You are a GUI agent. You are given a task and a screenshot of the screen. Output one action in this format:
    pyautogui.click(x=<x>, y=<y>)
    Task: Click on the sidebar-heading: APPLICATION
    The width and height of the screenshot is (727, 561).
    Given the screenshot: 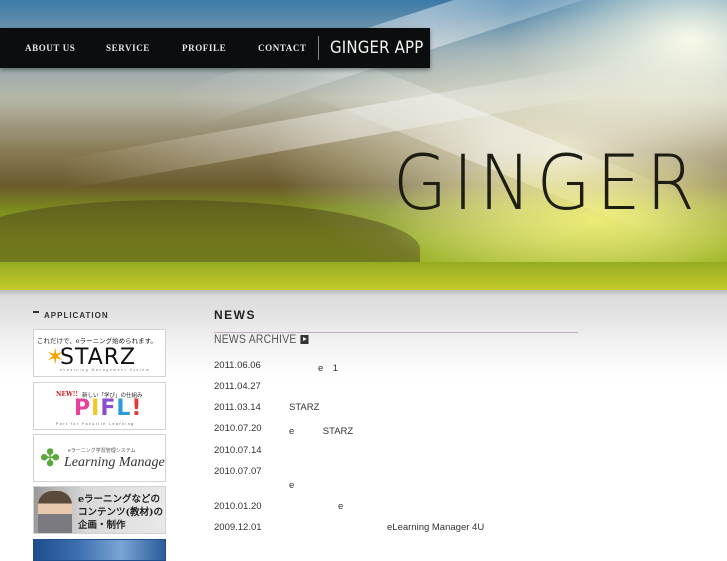 What is the action you would take?
    pyautogui.click(x=99, y=315)
    